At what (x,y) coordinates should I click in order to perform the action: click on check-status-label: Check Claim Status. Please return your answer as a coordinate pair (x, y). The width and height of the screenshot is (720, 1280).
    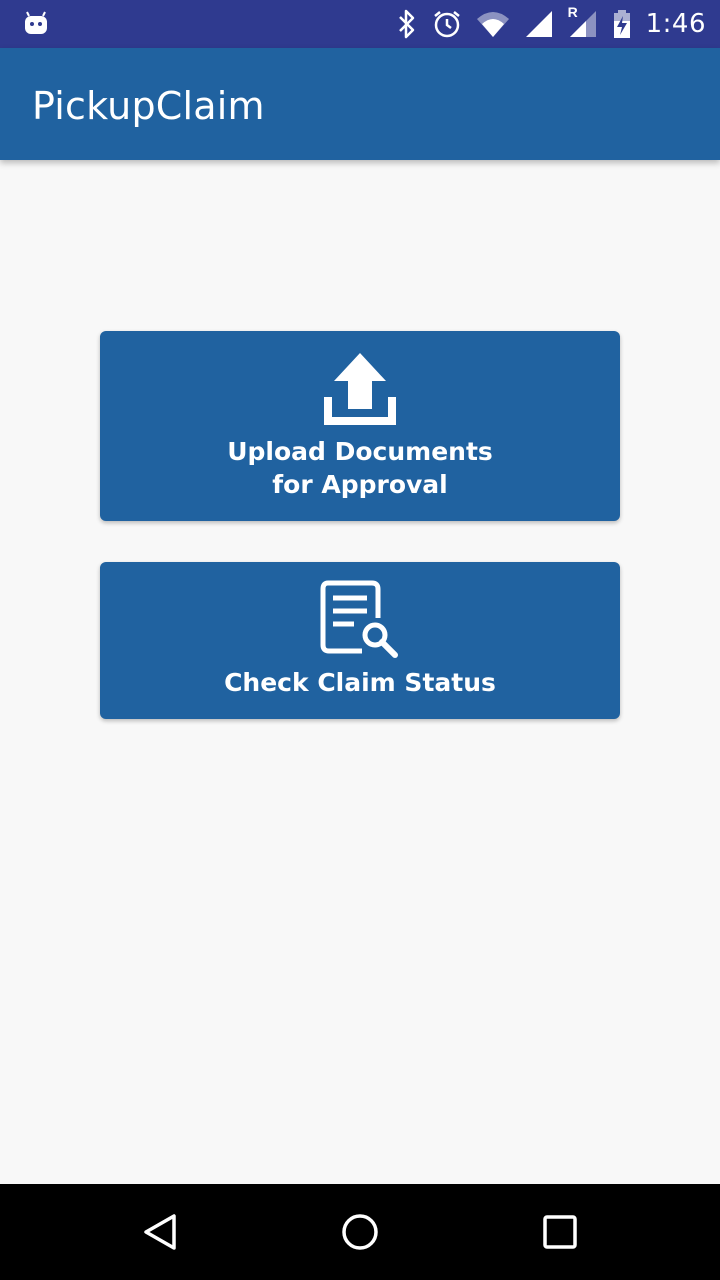
    Looking at the image, I should click on (360, 682).